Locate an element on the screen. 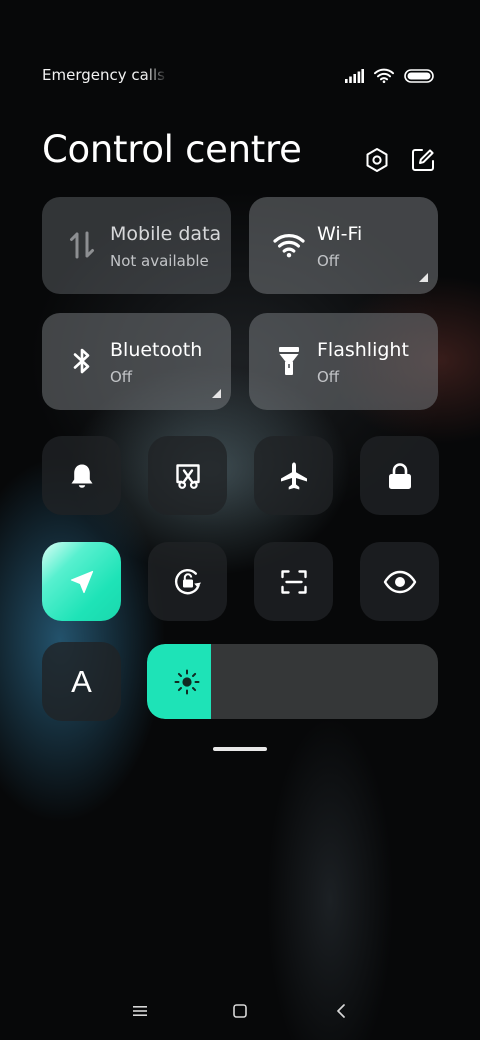 Image resolution: width=480 pixels, height=1040 pixels. reading-mode-toggle is located at coordinates (399, 581).